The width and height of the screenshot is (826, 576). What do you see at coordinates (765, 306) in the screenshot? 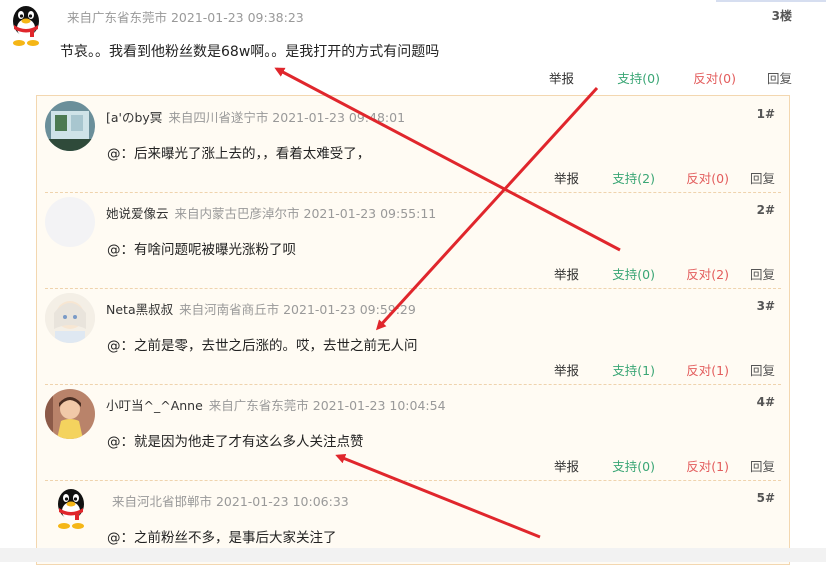
I see `reply-floor: 3#` at bounding box center [765, 306].